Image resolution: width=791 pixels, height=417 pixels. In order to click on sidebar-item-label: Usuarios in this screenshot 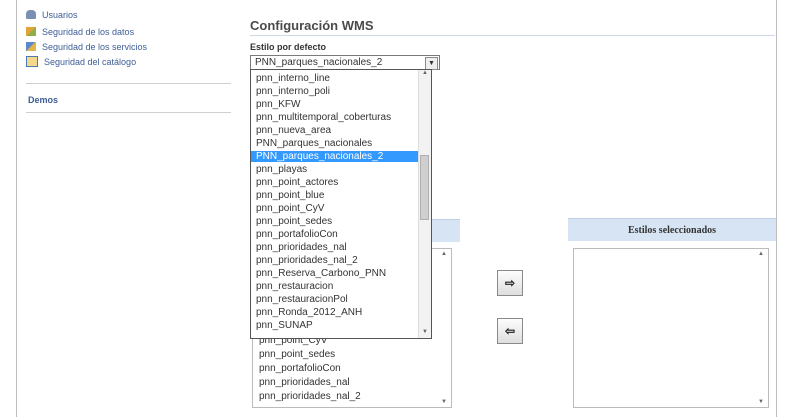, I will do `click(60, 14)`.